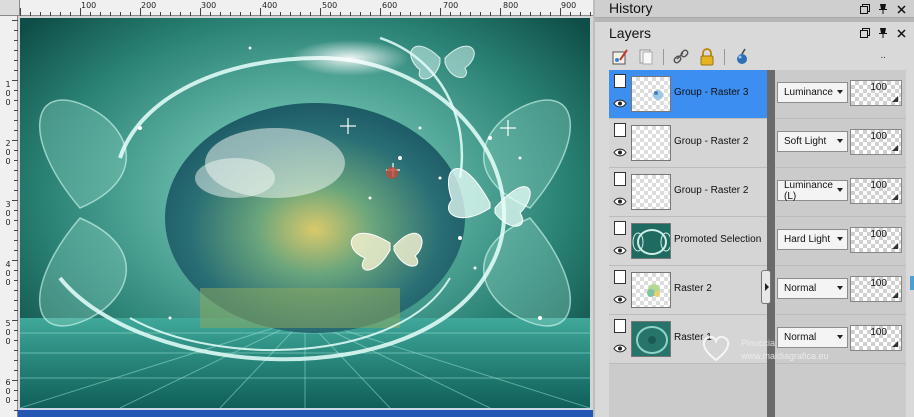 The height and width of the screenshot is (417, 914). Describe the element at coordinates (883, 55) in the screenshot. I see `toolbar-overflow: ..` at that location.